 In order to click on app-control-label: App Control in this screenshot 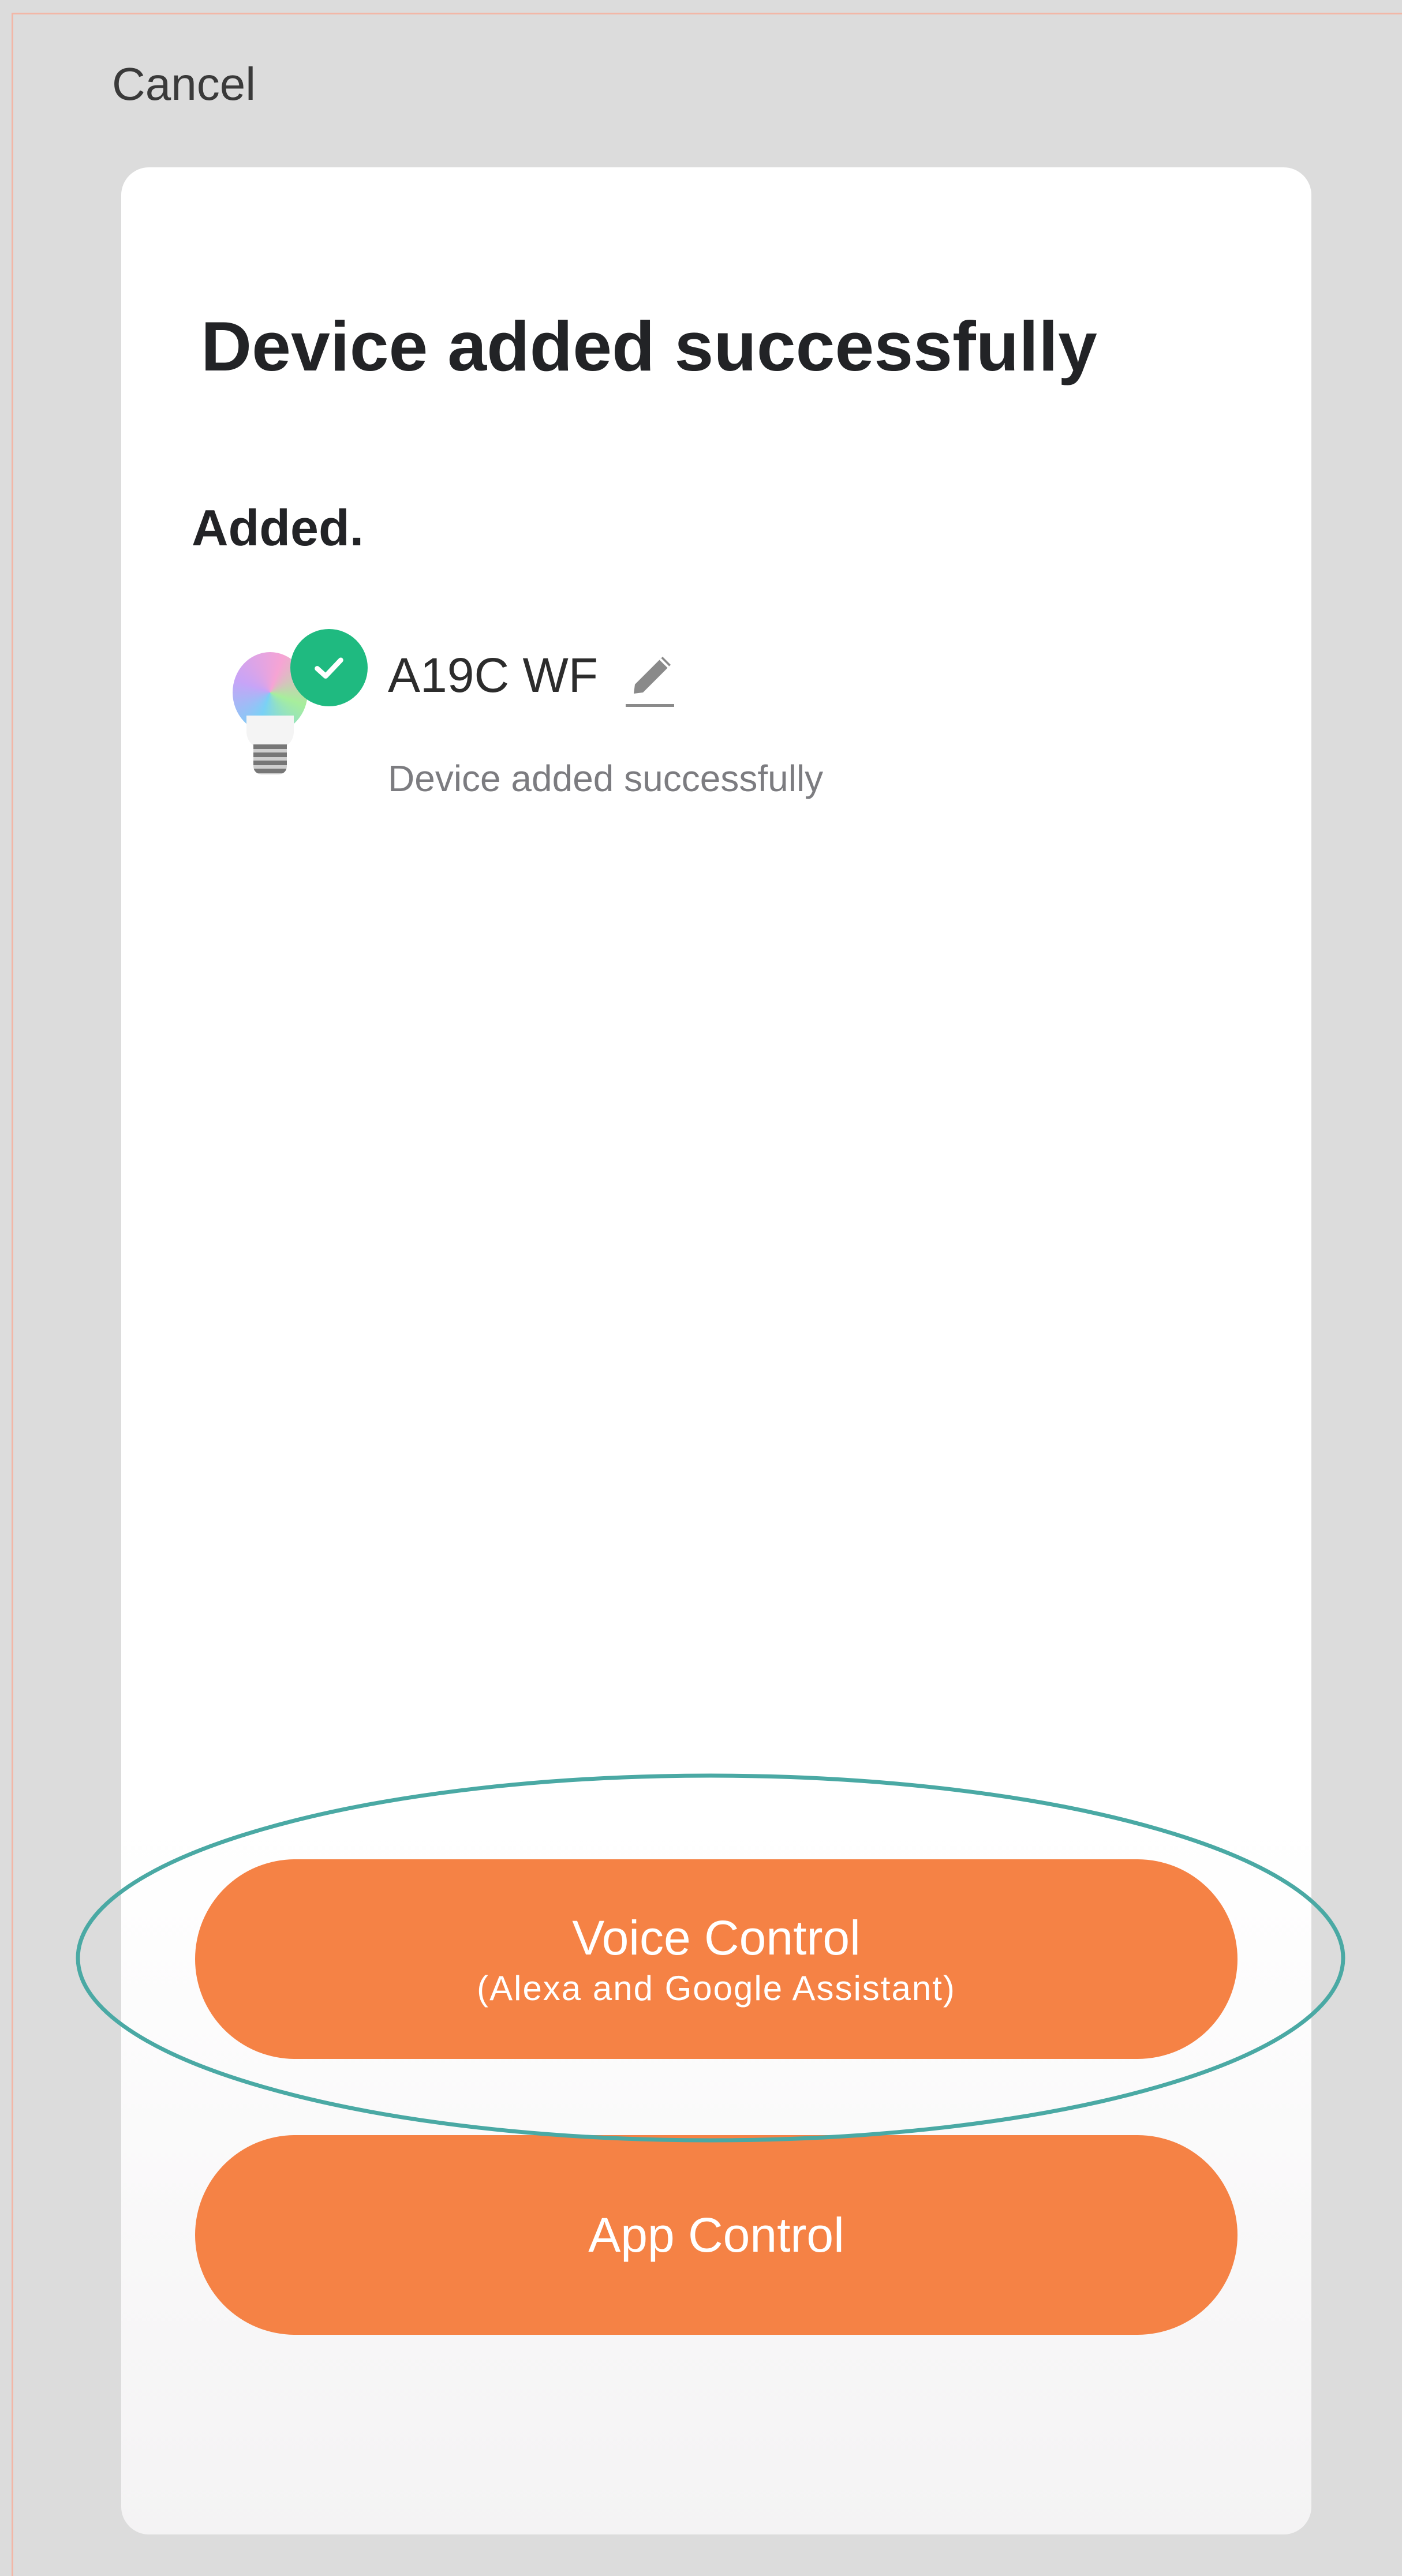, I will do `click(716, 2234)`.